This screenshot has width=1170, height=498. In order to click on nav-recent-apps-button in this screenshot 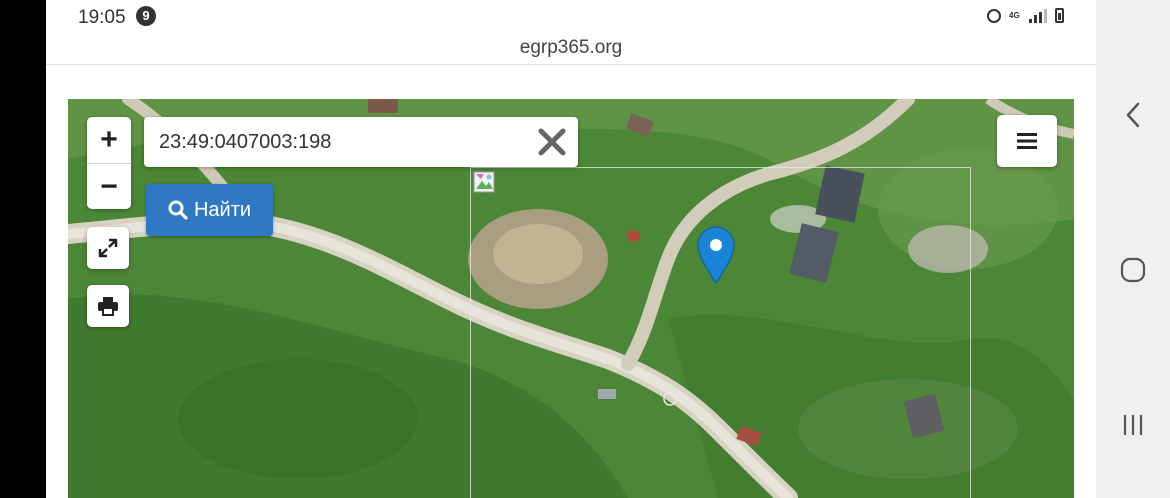, I will do `click(1133, 425)`.